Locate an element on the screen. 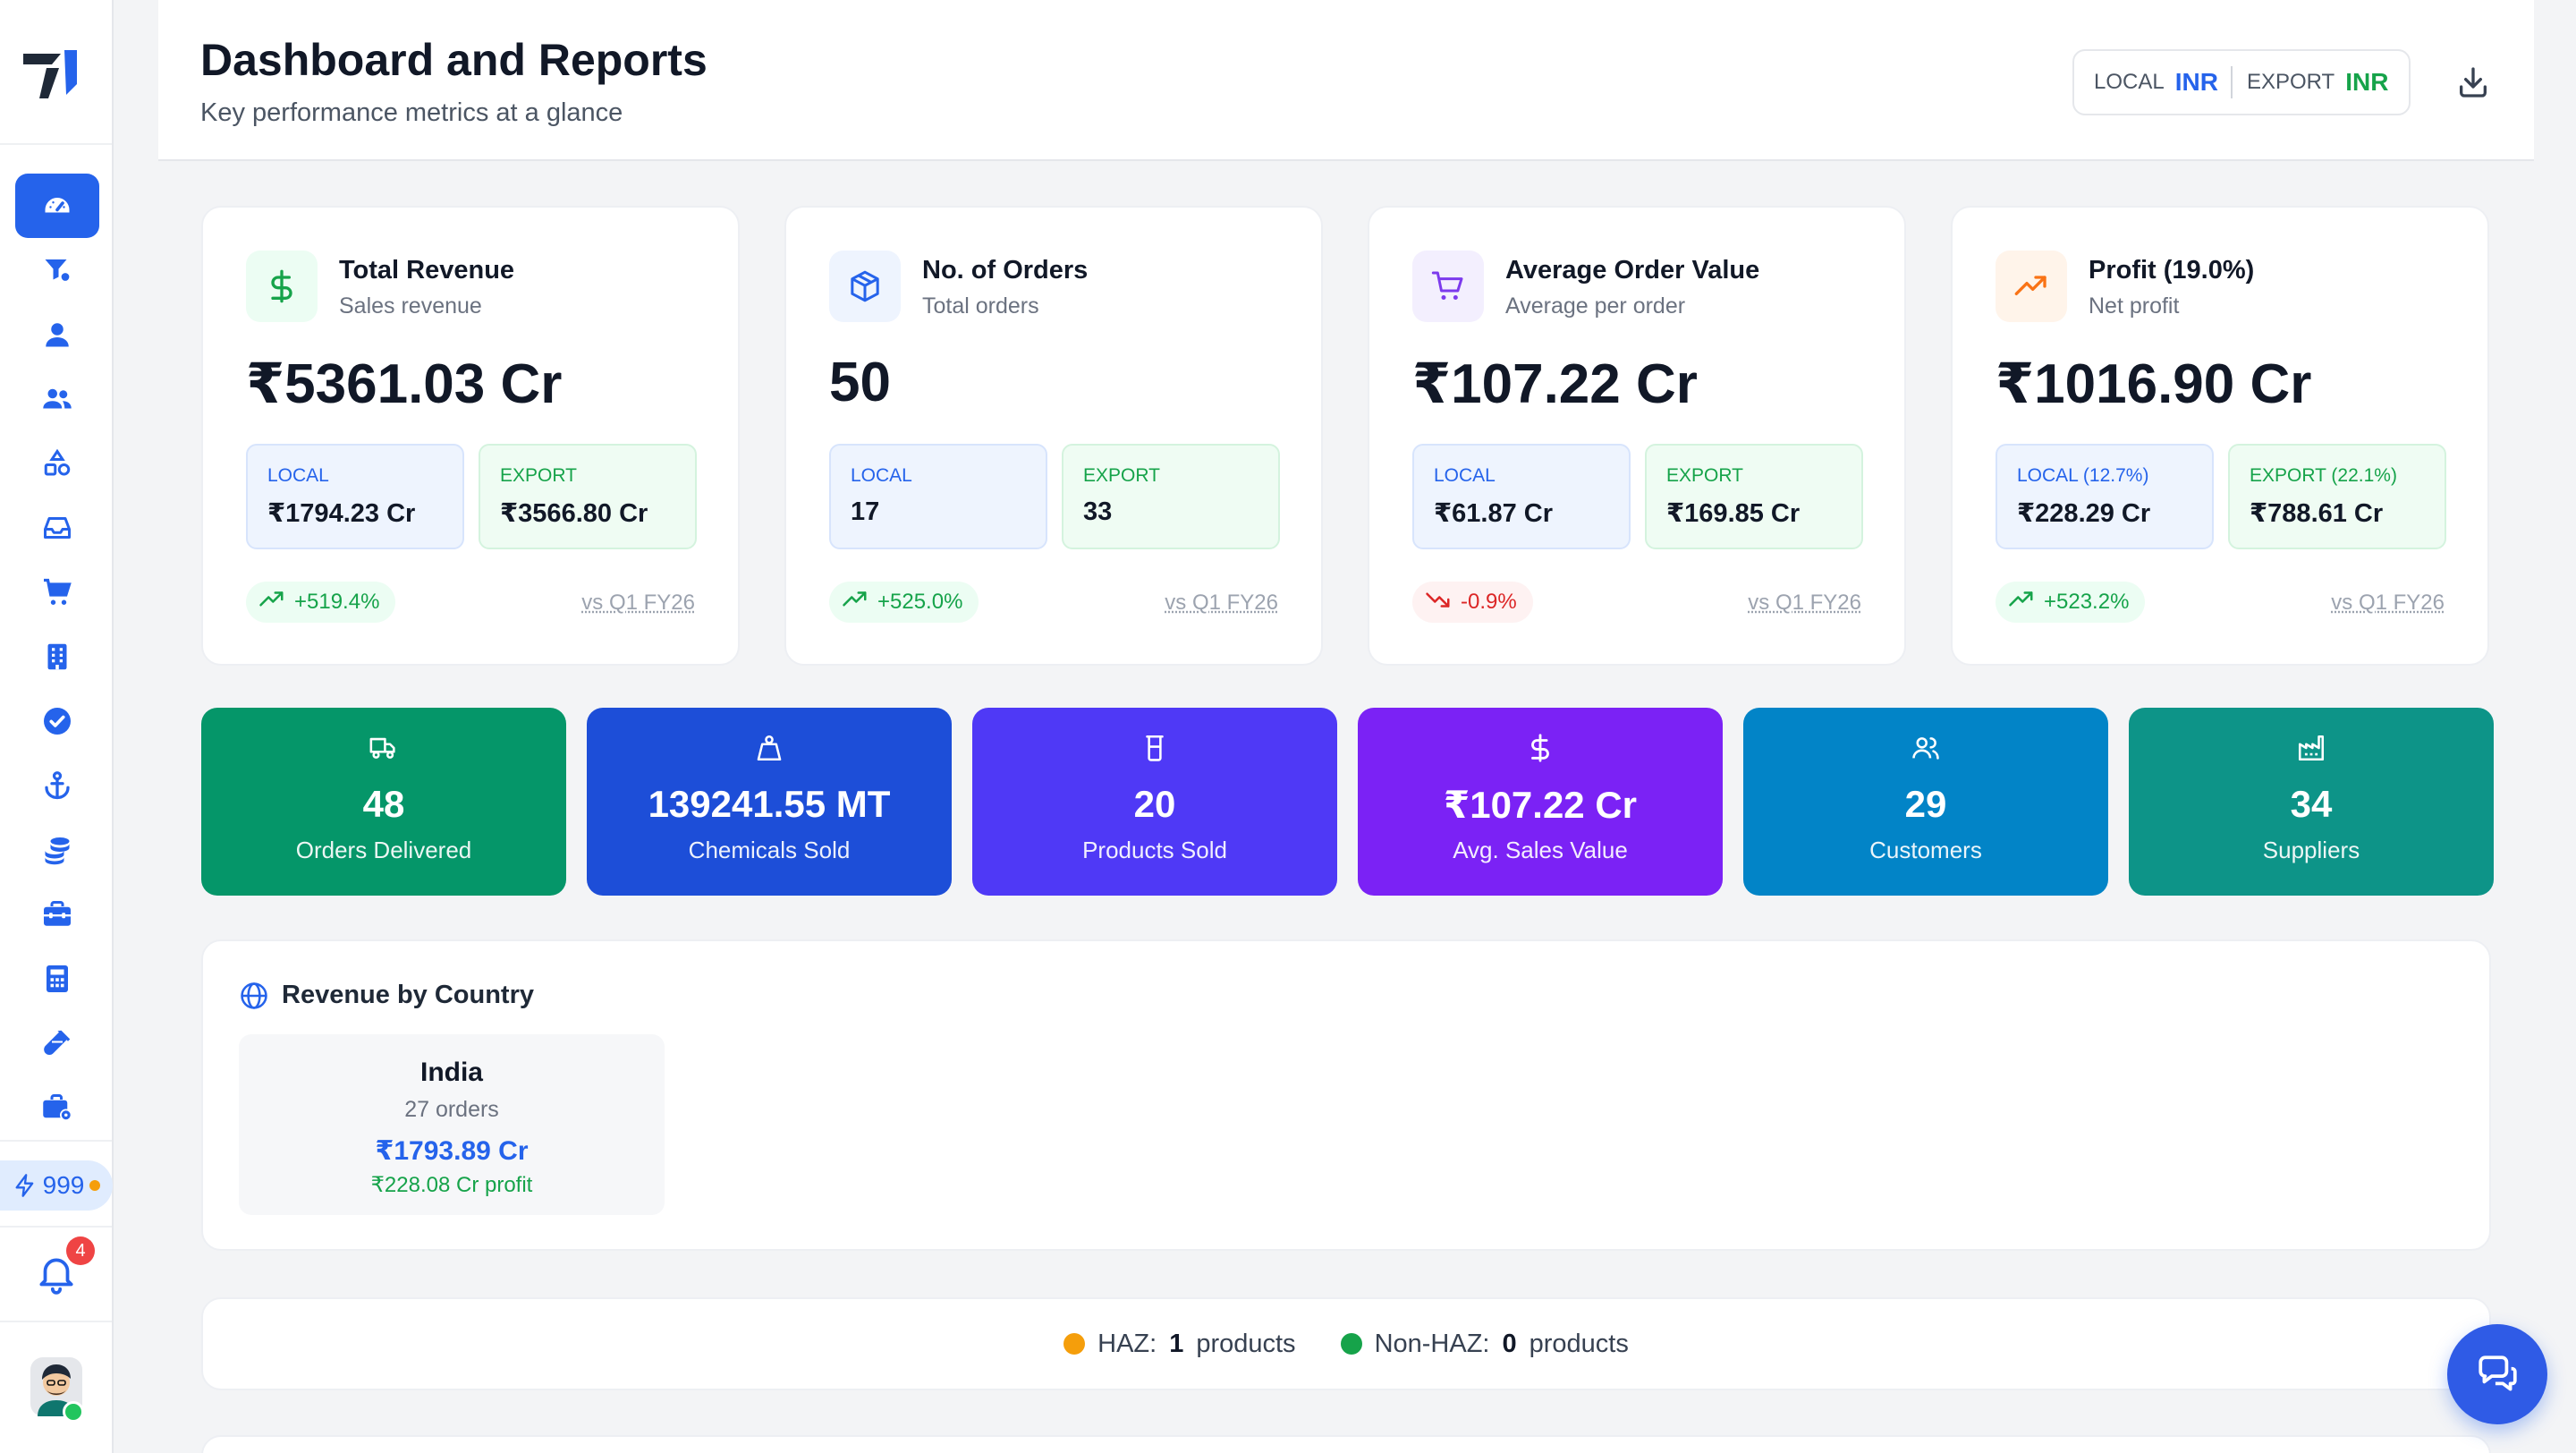  currency-selector: LOCAL INR EXPORT INR is located at coordinates (2241, 82).